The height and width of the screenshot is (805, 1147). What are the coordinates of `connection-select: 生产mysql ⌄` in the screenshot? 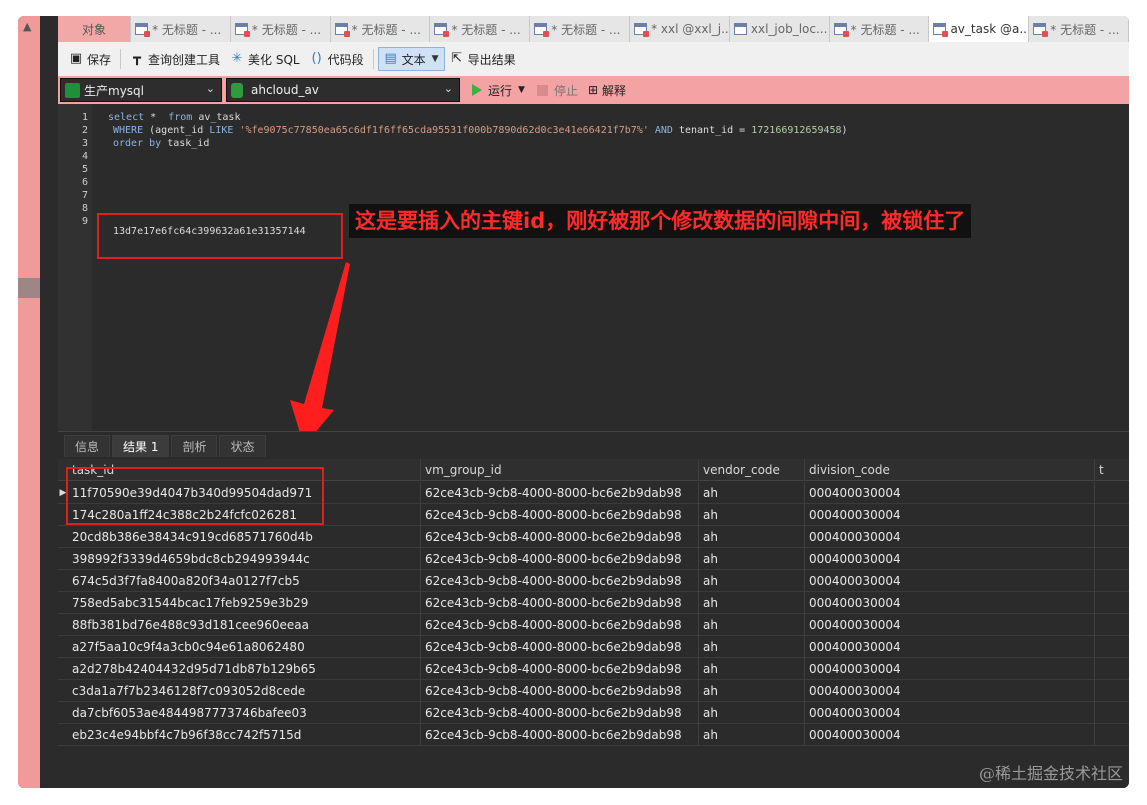 It's located at (141, 90).